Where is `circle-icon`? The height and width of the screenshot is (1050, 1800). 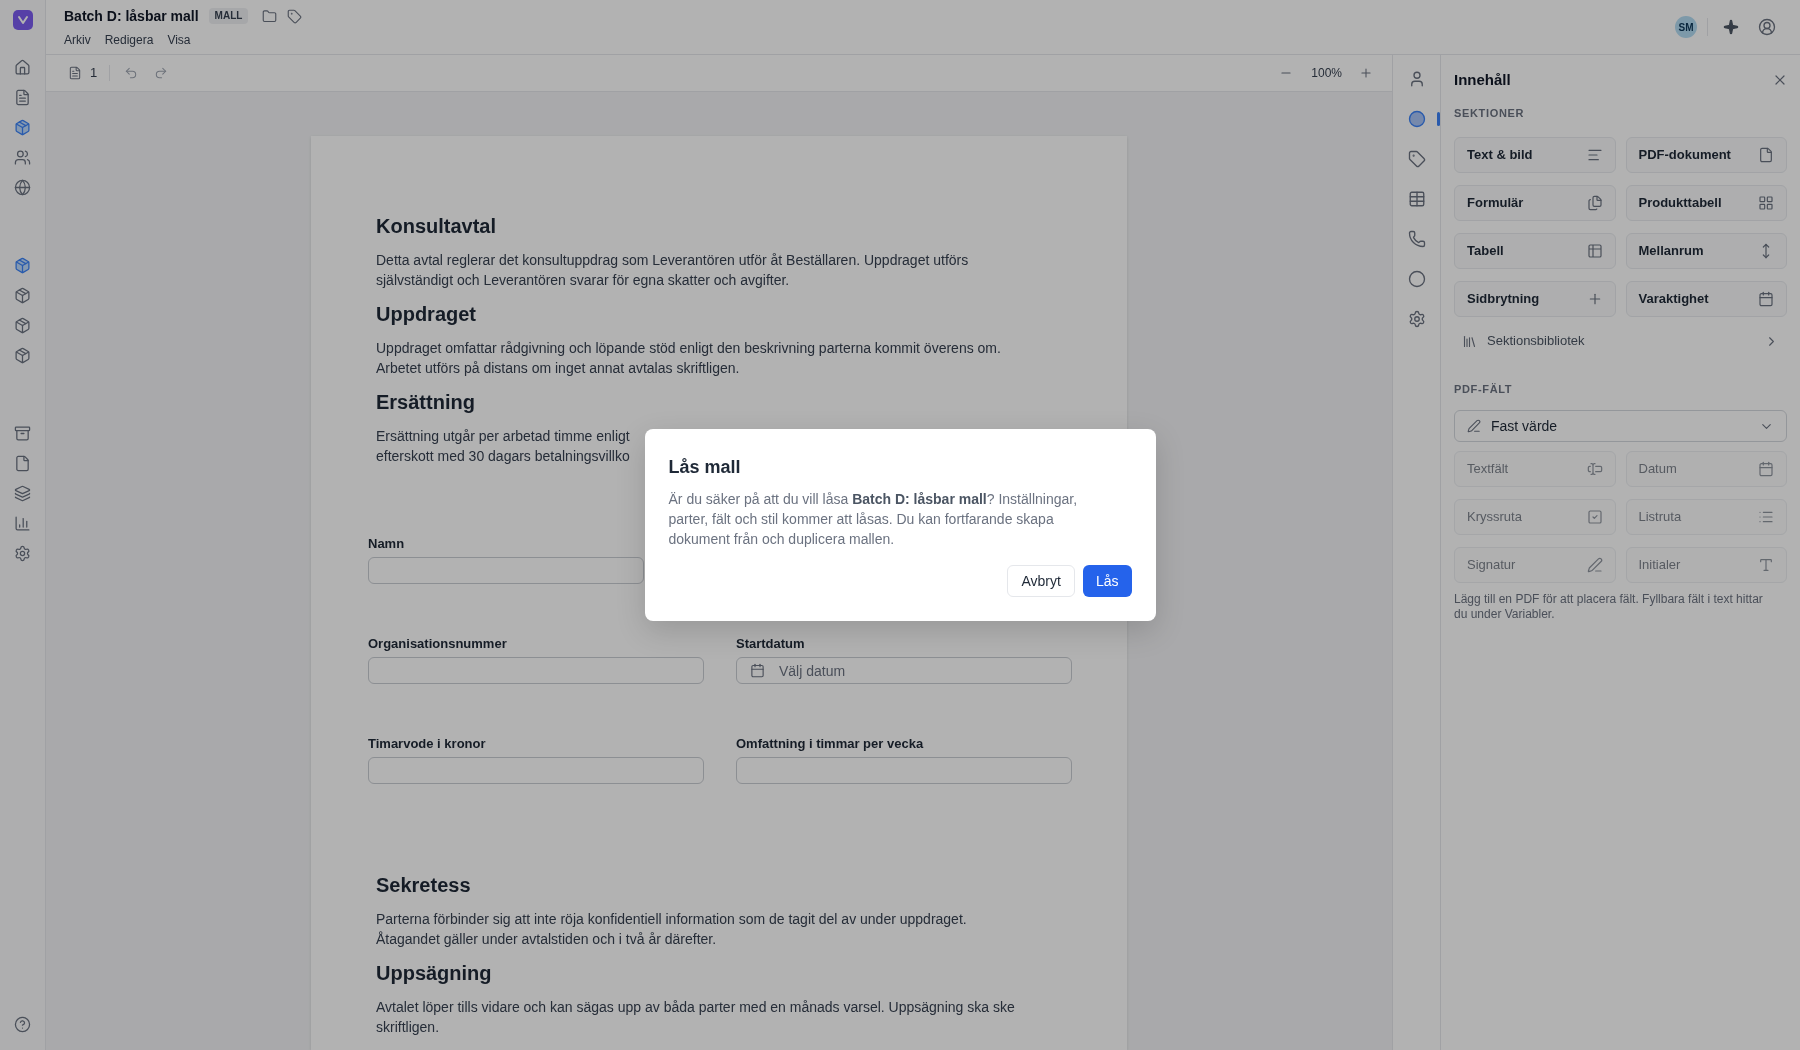
circle-icon is located at coordinates (1416, 279).